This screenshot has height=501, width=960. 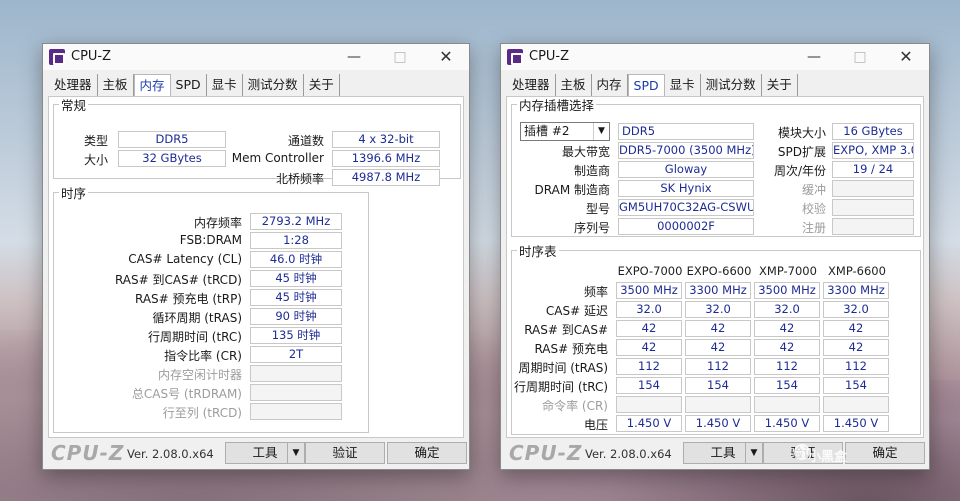 What do you see at coordinates (386, 139) in the screenshot?
I see `channels-value: 4 x 32-bit` at bounding box center [386, 139].